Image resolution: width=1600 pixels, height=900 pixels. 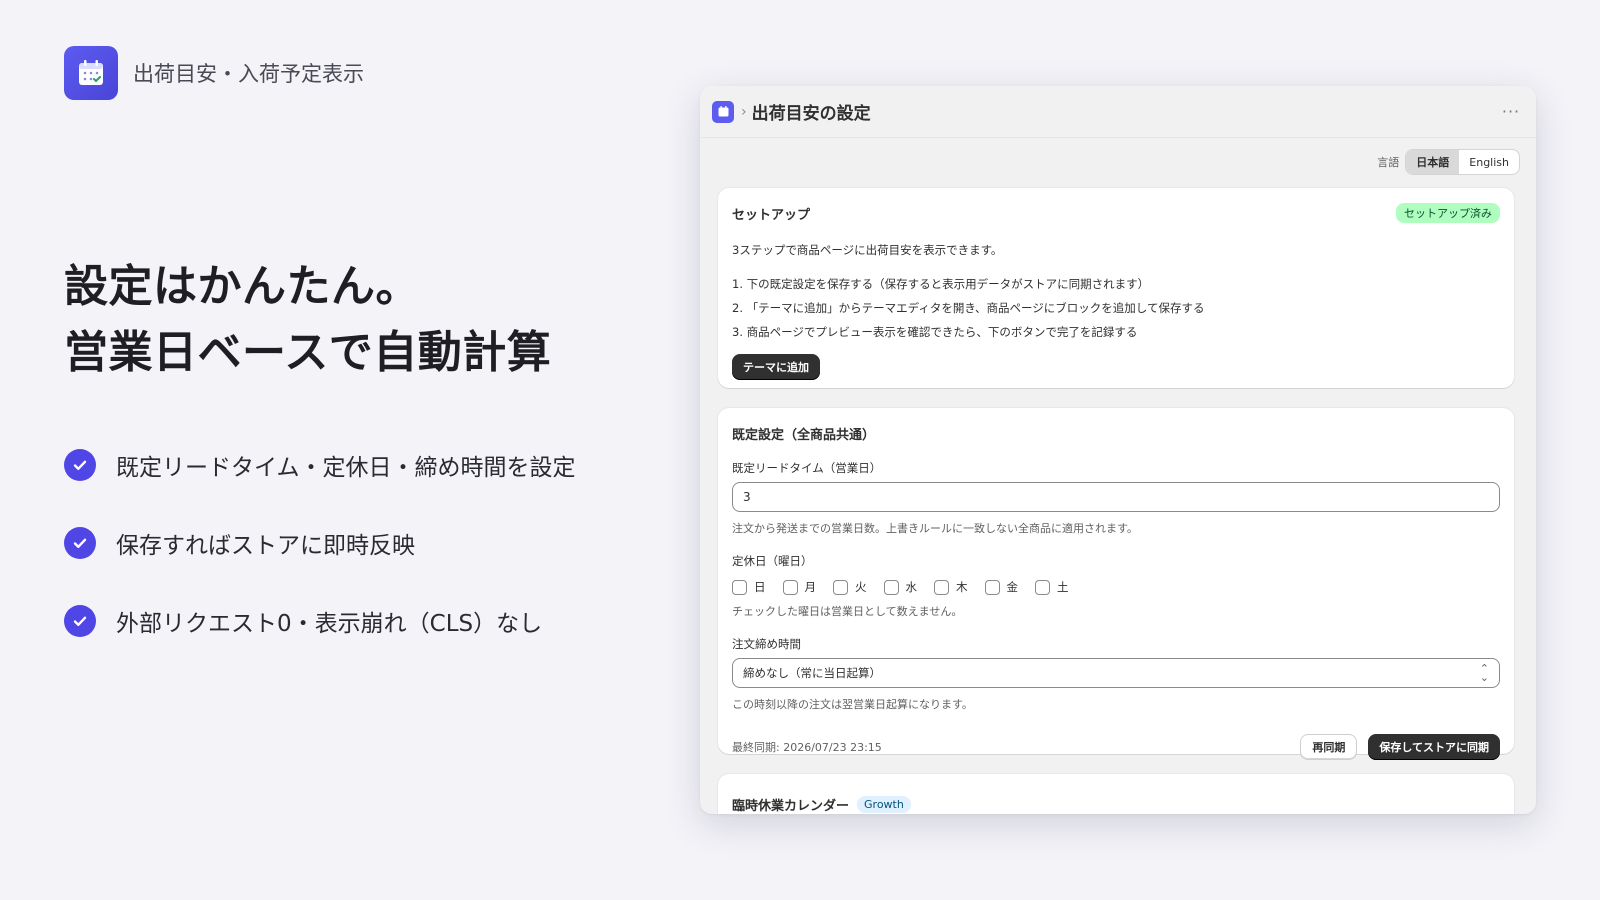 What do you see at coordinates (1116, 587) in the screenshot?
I see `holiday-weekdays: 日 月 火 水 木 金 土` at bounding box center [1116, 587].